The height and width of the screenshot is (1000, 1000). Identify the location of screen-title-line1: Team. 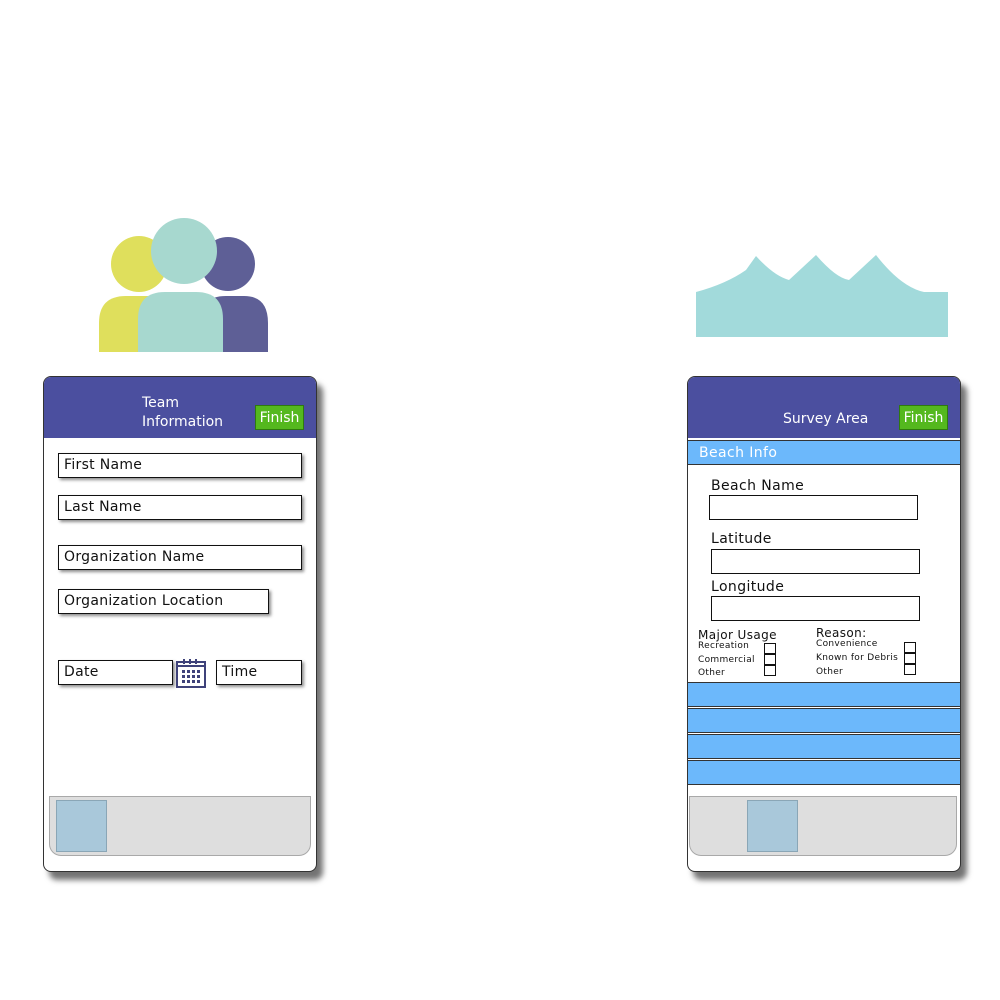
(161, 403).